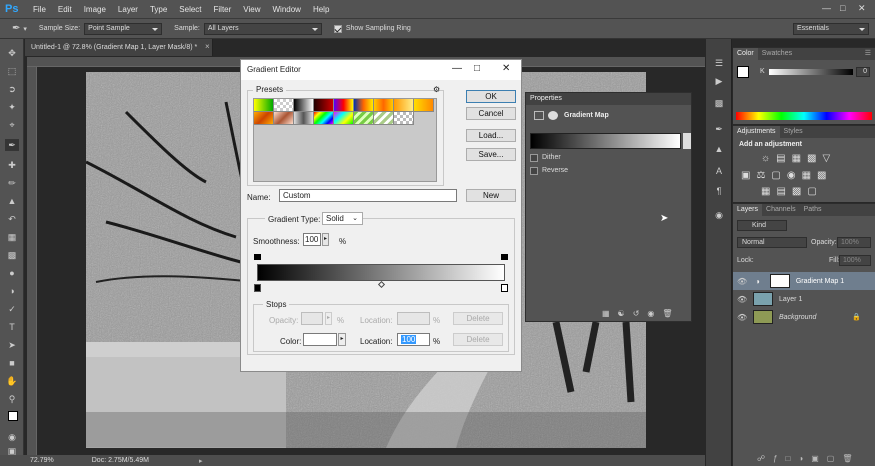 The height and width of the screenshot is (466, 875). Describe the element at coordinates (262, 28) in the screenshot. I see `sample-select: All Layers` at that location.